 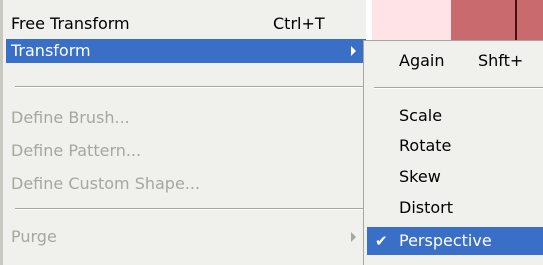 What do you see at coordinates (299, 23) in the screenshot?
I see `menu-item-shortcut: Ctrl+T` at bounding box center [299, 23].